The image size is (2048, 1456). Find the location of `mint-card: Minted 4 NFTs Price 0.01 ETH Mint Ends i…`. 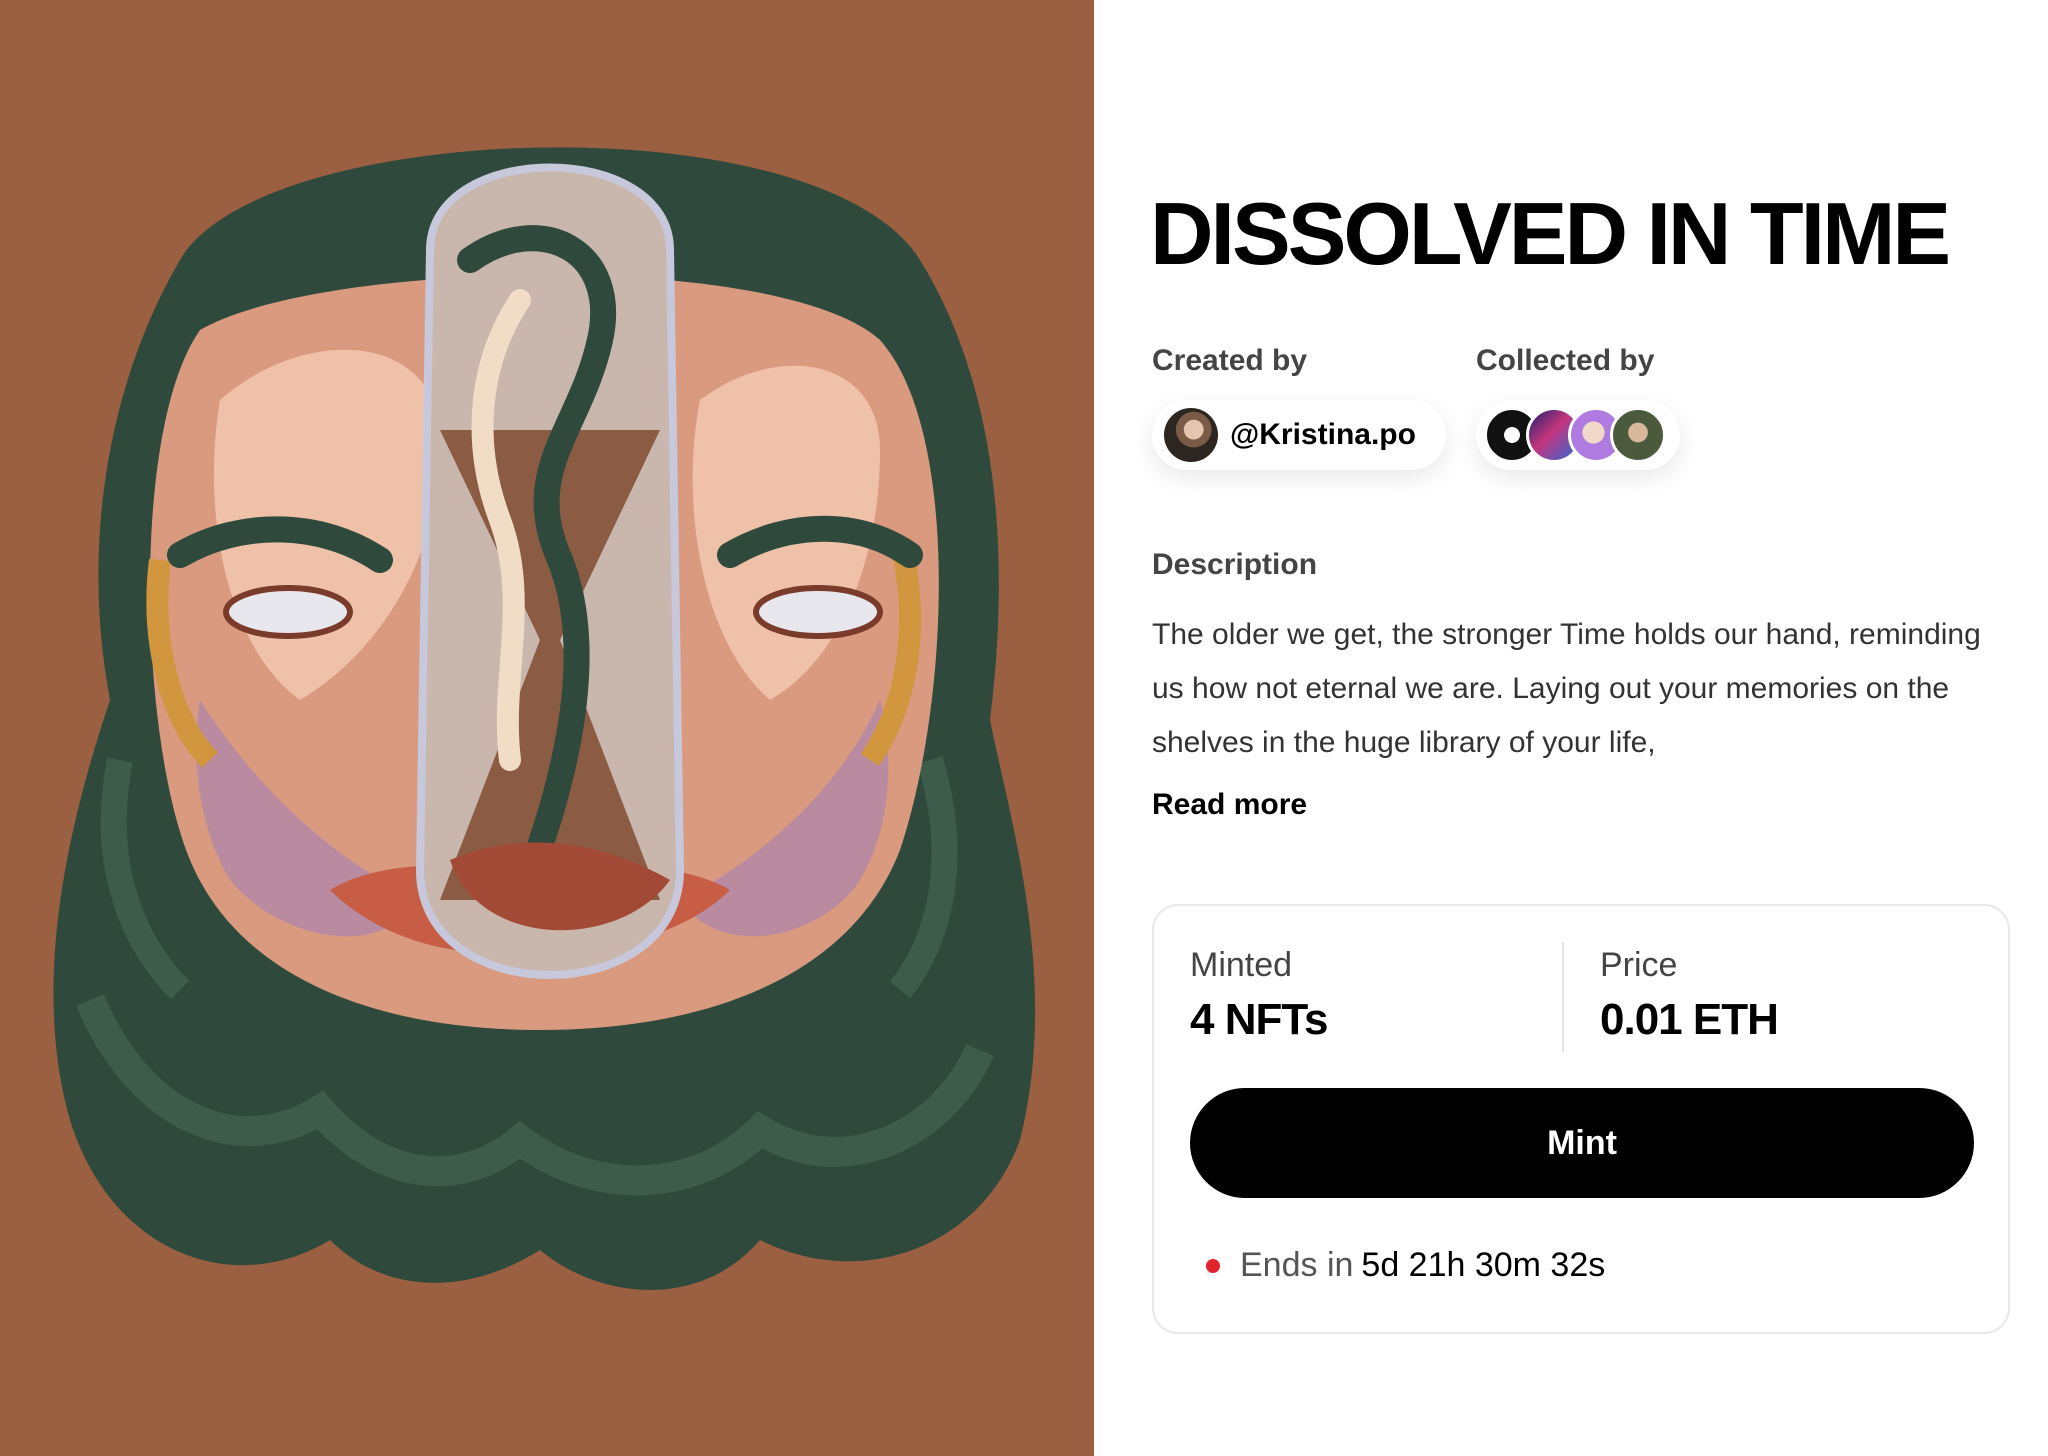

mint-card: Minted 4 NFTs Price 0.01 ETH Mint Ends i… is located at coordinates (1581, 1119).